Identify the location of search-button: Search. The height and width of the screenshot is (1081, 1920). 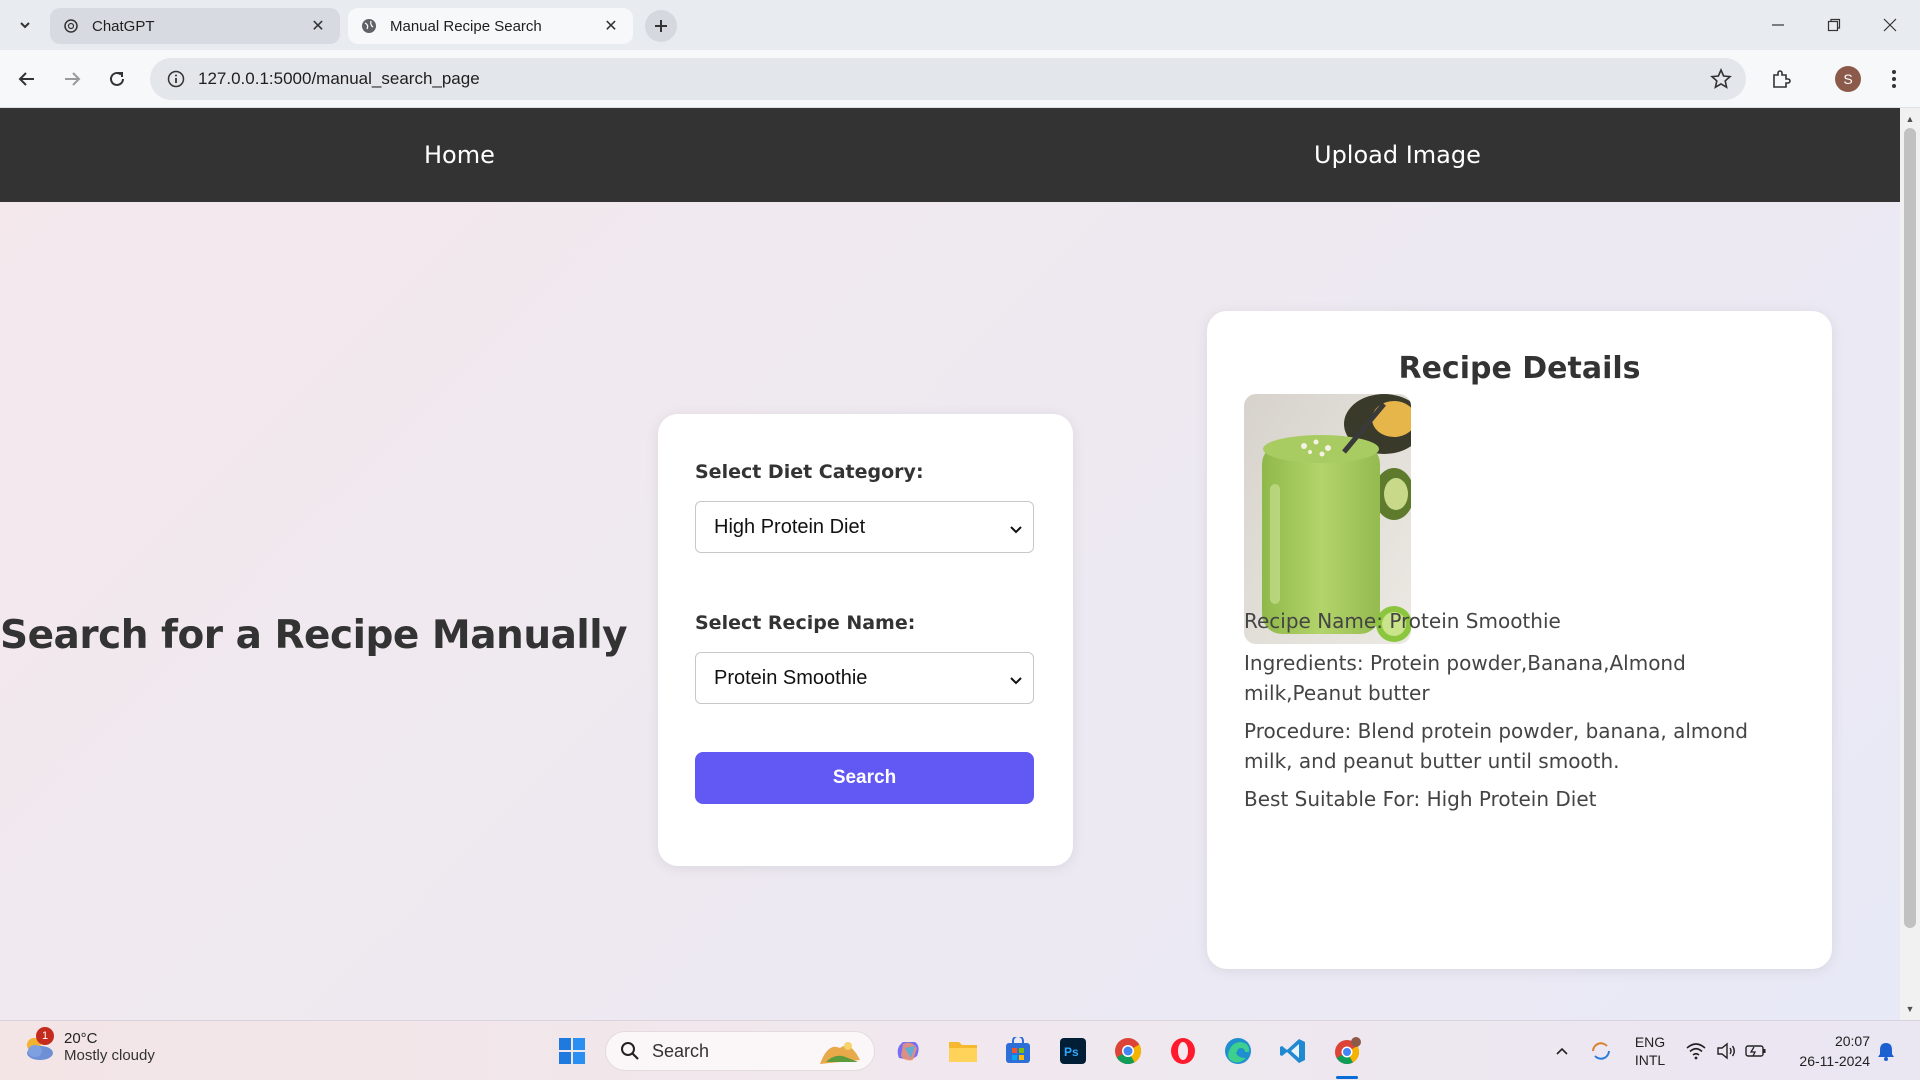
(864, 778).